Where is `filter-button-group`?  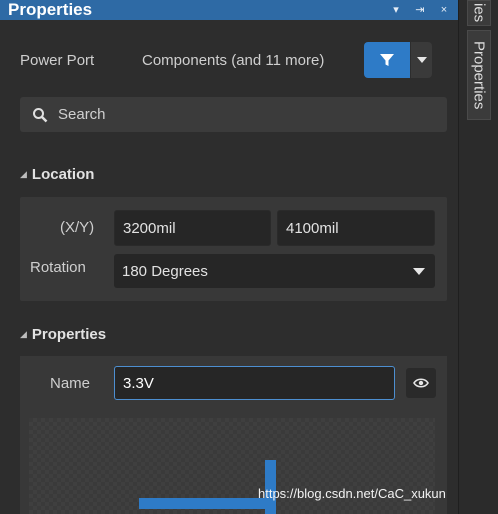 filter-button-group is located at coordinates (398, 60).